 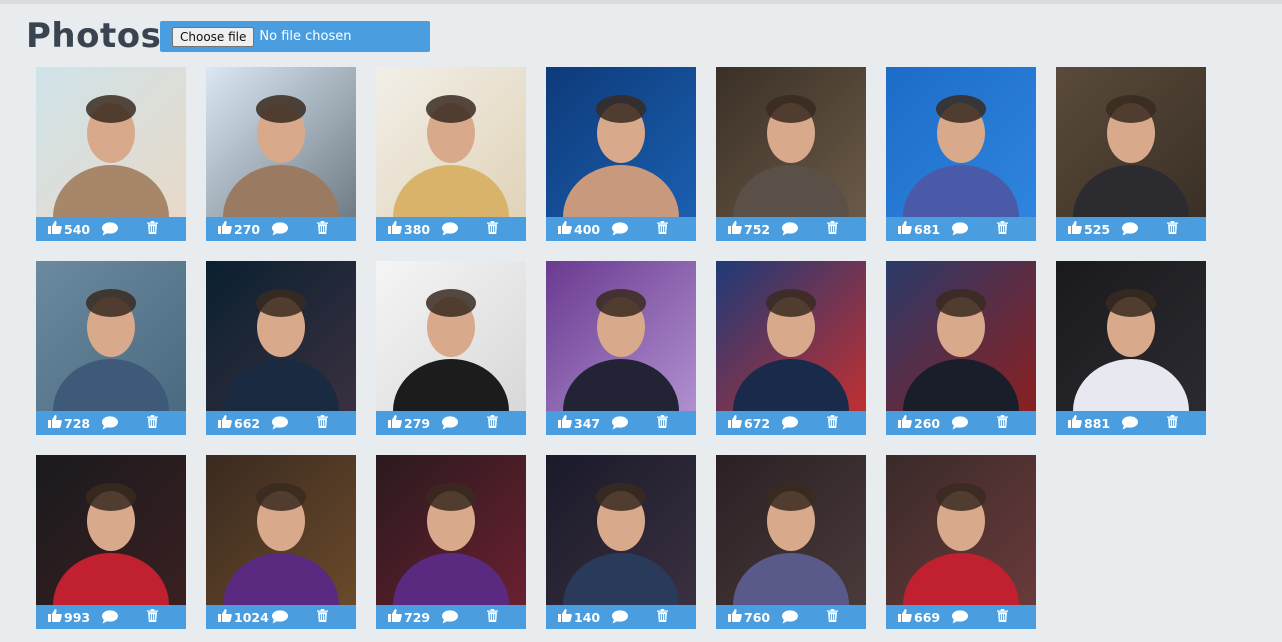 I want to click on like-button: 140, so click(x=579, y=617).